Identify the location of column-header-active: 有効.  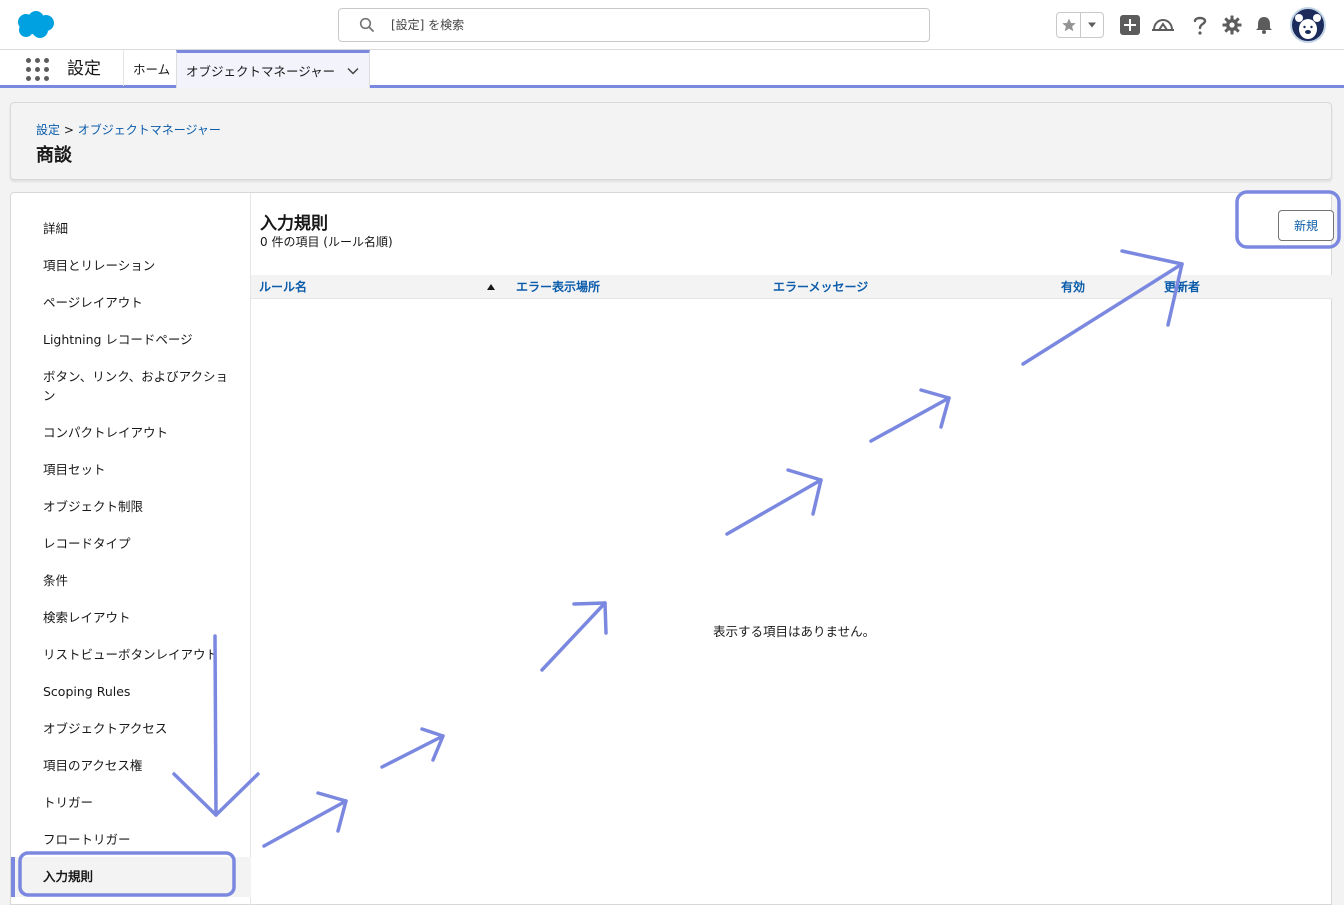
(1073, 287).